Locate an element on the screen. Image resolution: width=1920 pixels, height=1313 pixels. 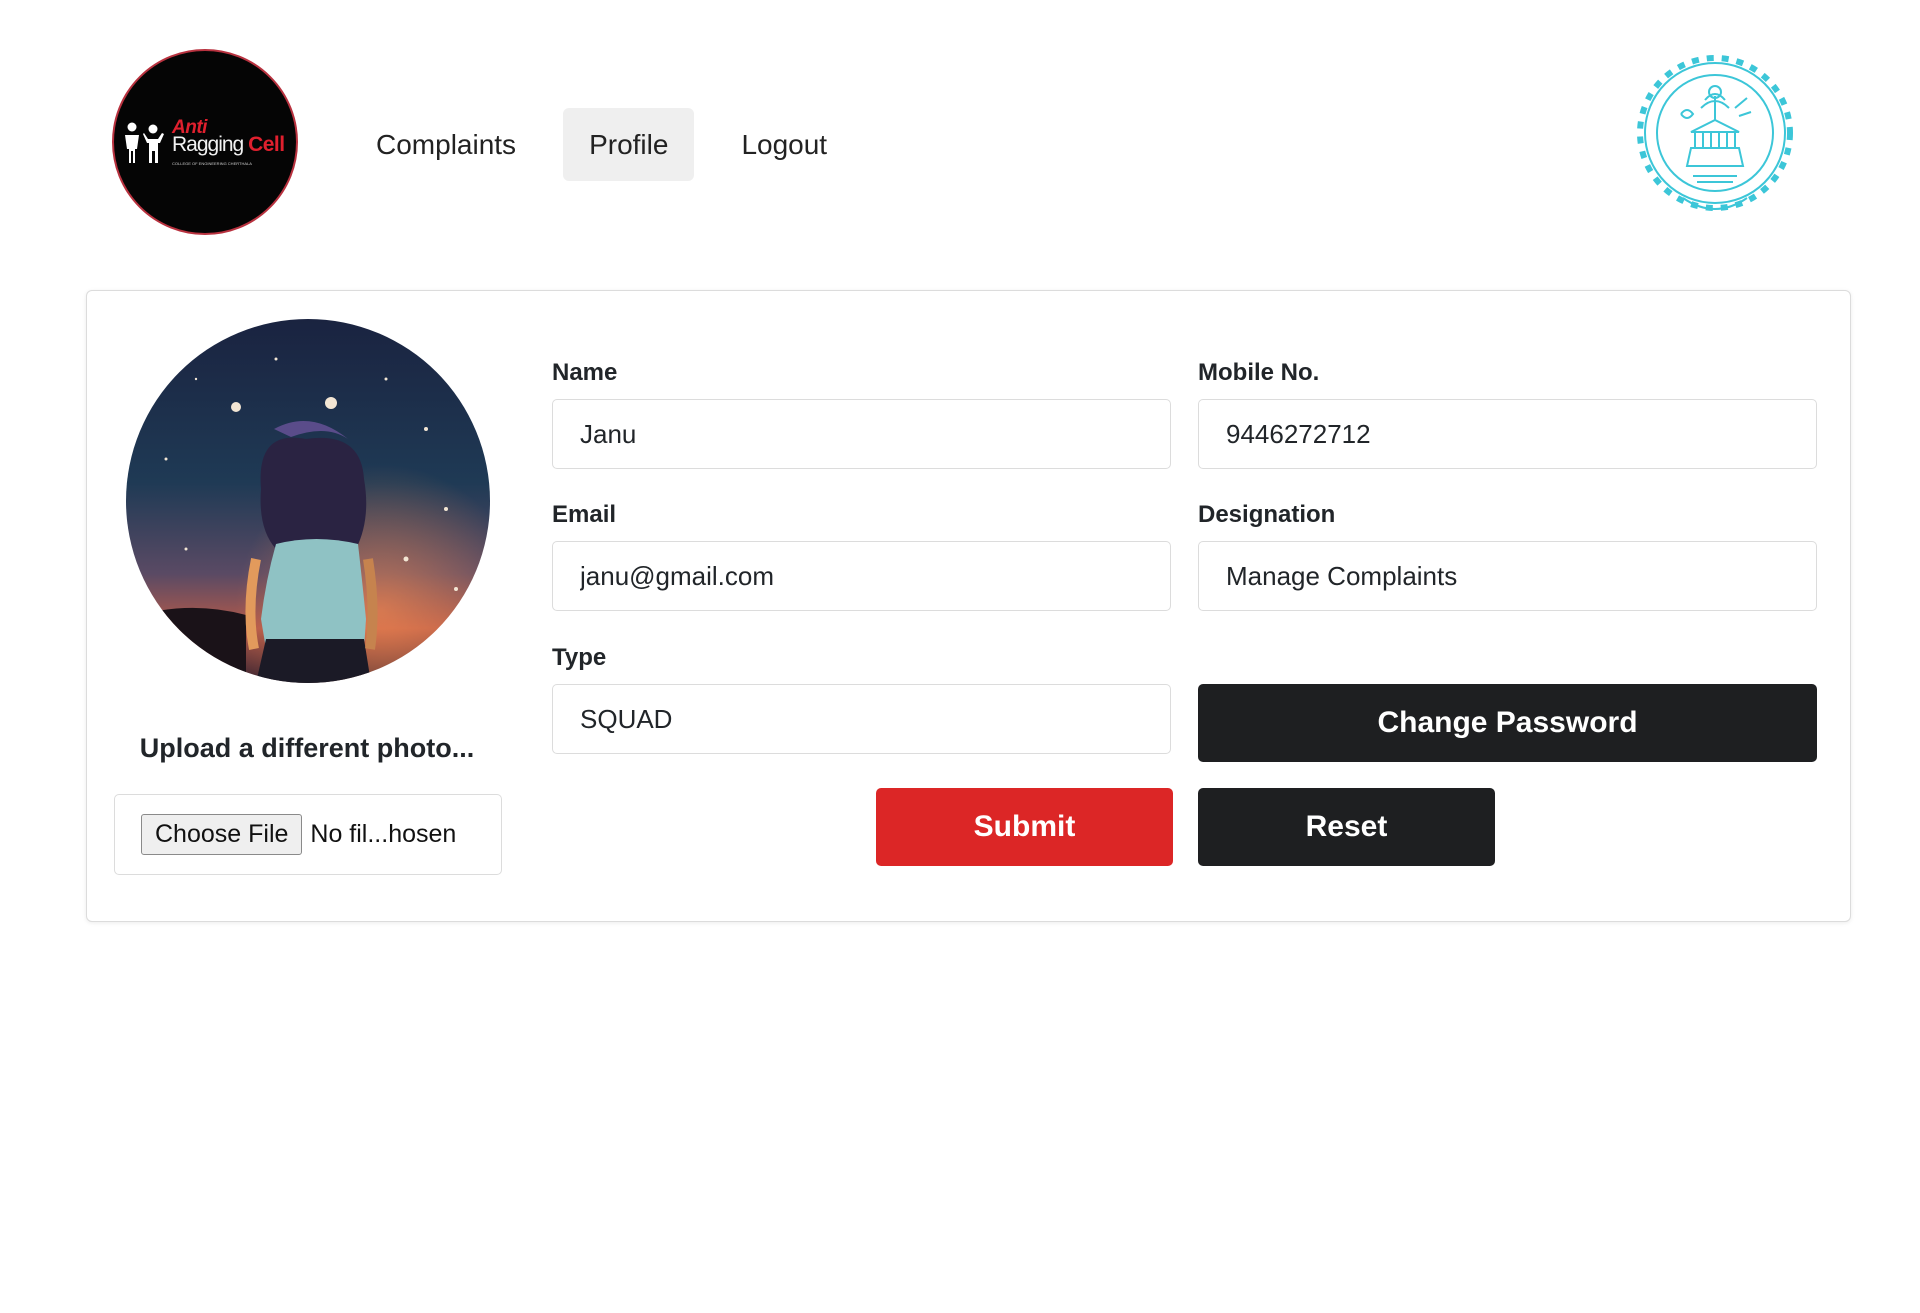
photo-file-input: Choose File No fil...hosen is located at coordinates (308, 834).